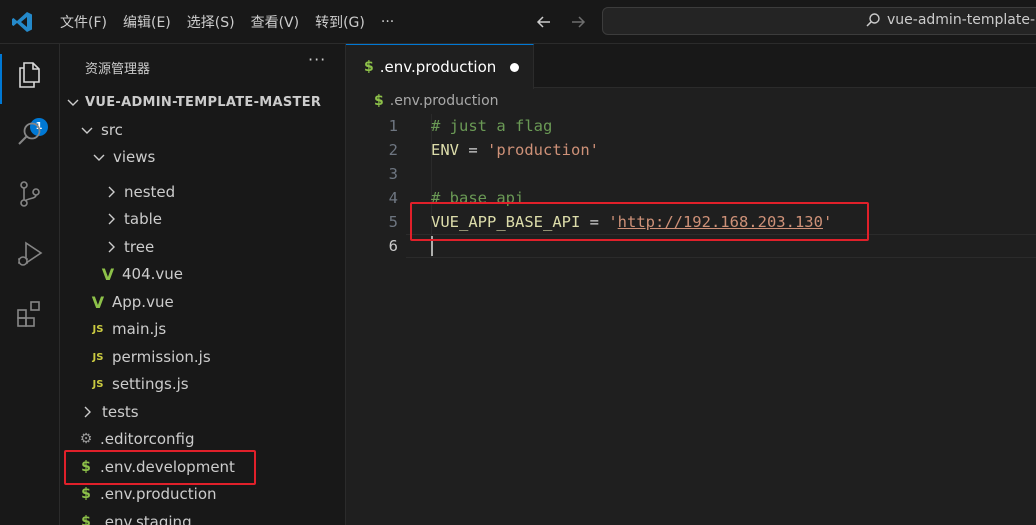 The width and height of the screenshot is (1036, 525). Describe the element at coordinates (340, 22) in the screenshot. I see `menu-go: 转到(G)` at that location.